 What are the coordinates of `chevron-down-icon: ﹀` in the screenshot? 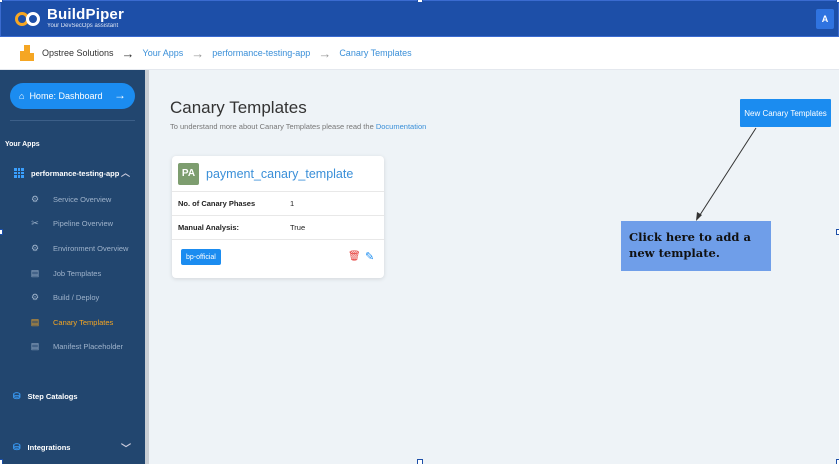 It's located at (126, 447).